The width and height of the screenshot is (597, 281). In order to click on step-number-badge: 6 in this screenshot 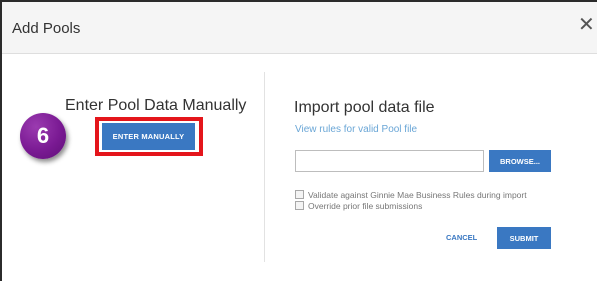, I will do `click(43, 136)`.